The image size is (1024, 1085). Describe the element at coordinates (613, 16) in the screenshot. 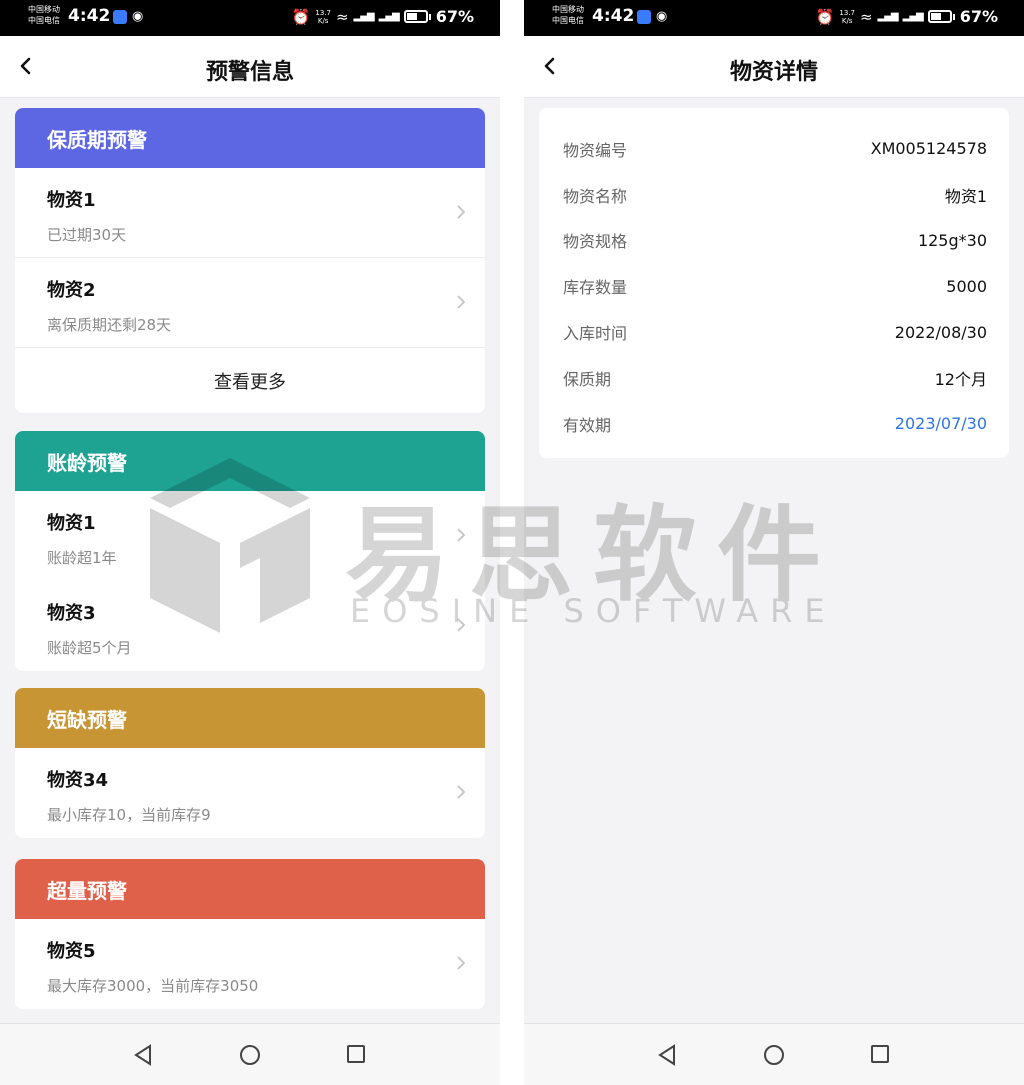

I see `status-time: 4:42` at that location.